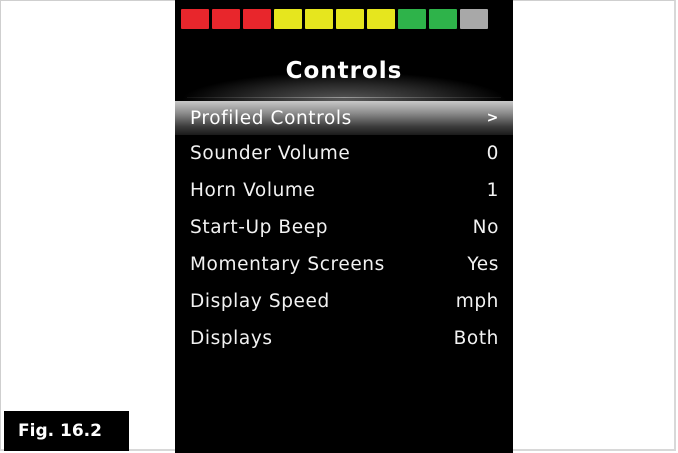  What do you see at coordinates (231, 338) in the screenshot?
I see `menu-item-label: Displays` at bounding box center [231, 338].